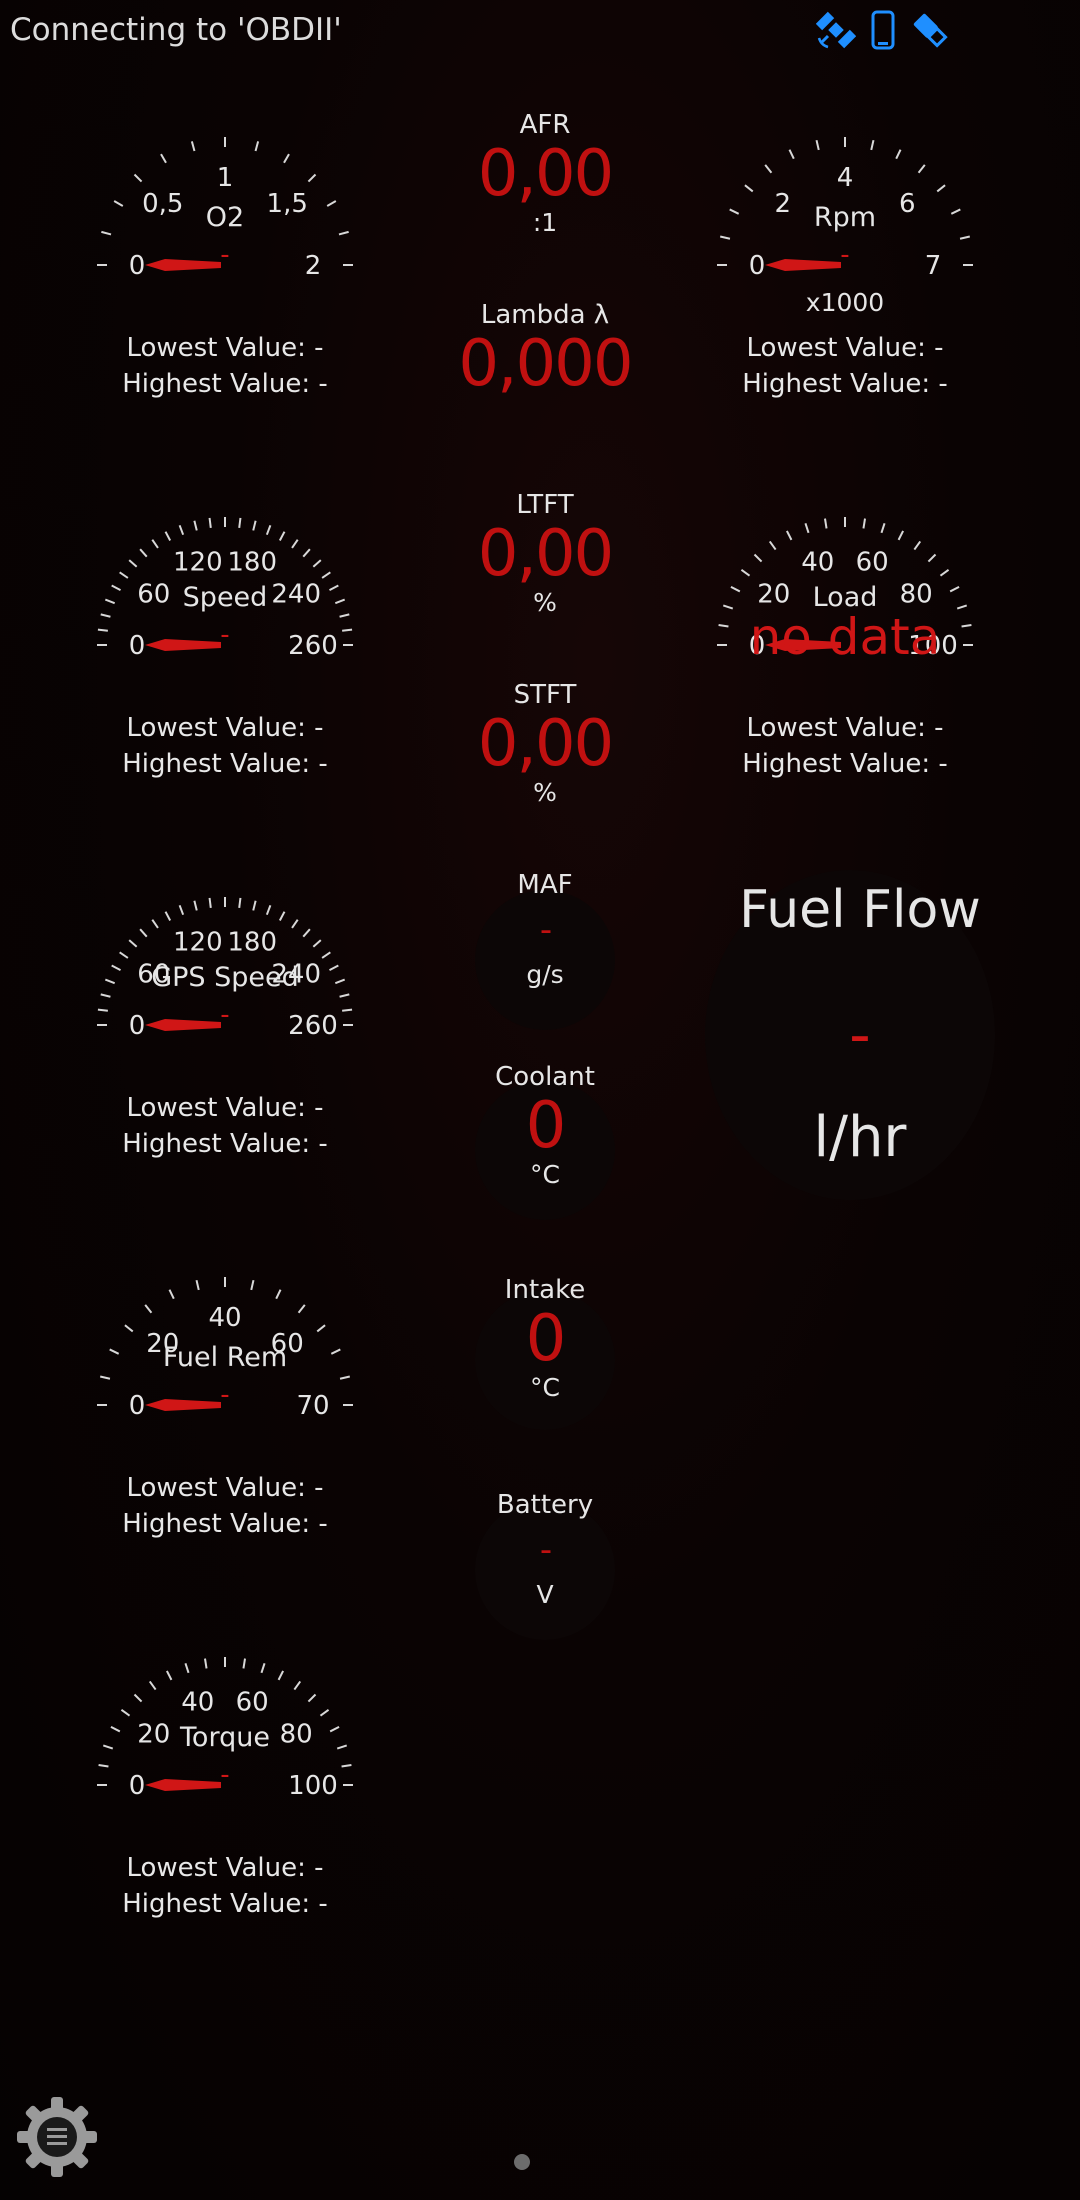 This screenshot has width=1080, height=2200. Describe the element at coordinates (845, 302) in the screenshot. I see `gauge-unit: x1000` at that location.